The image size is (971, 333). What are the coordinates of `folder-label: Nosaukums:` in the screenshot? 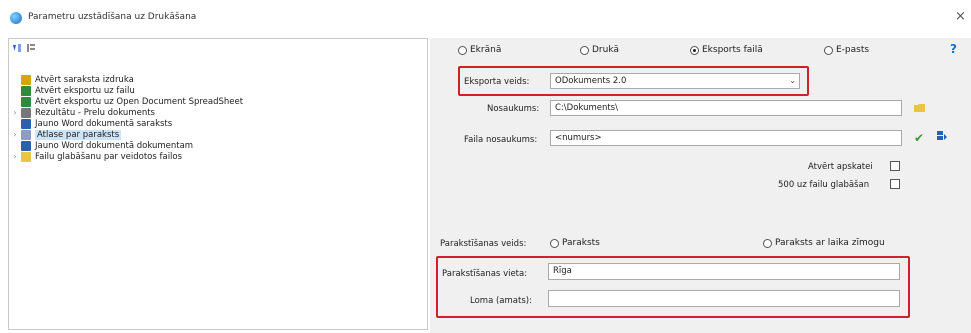 It's located at (513, 109).